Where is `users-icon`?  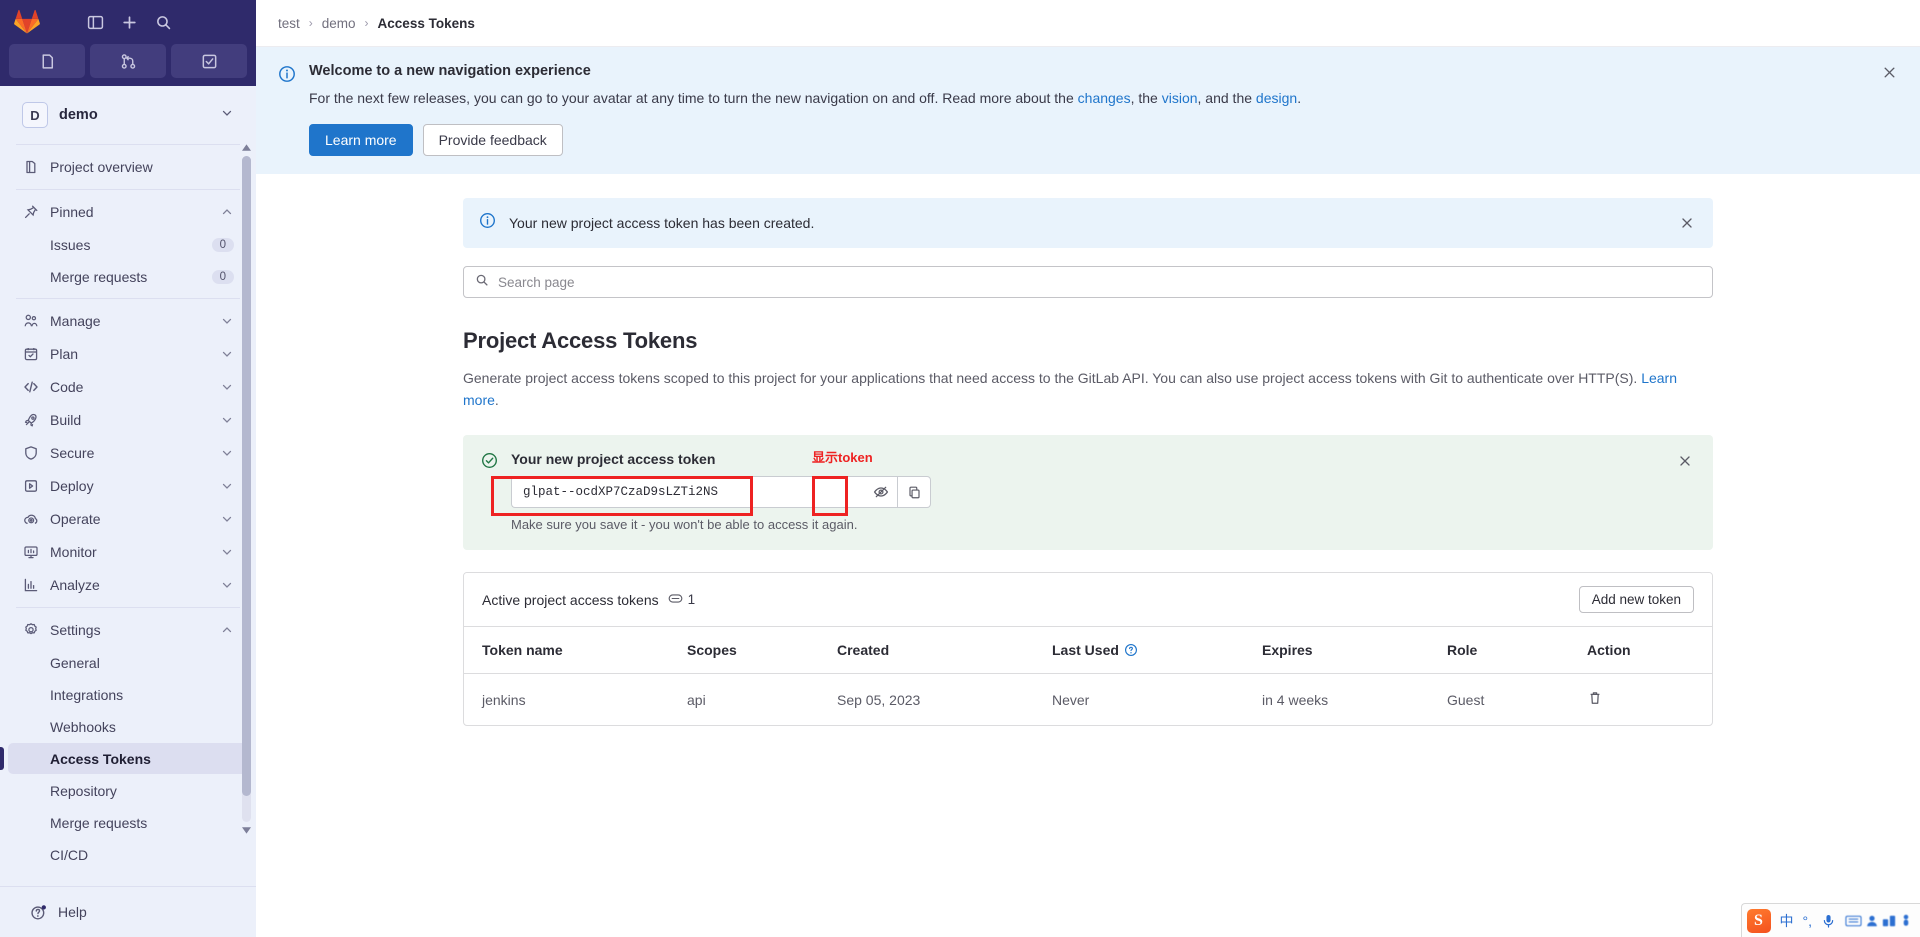
users-icon is located at coordinates (30, 321).